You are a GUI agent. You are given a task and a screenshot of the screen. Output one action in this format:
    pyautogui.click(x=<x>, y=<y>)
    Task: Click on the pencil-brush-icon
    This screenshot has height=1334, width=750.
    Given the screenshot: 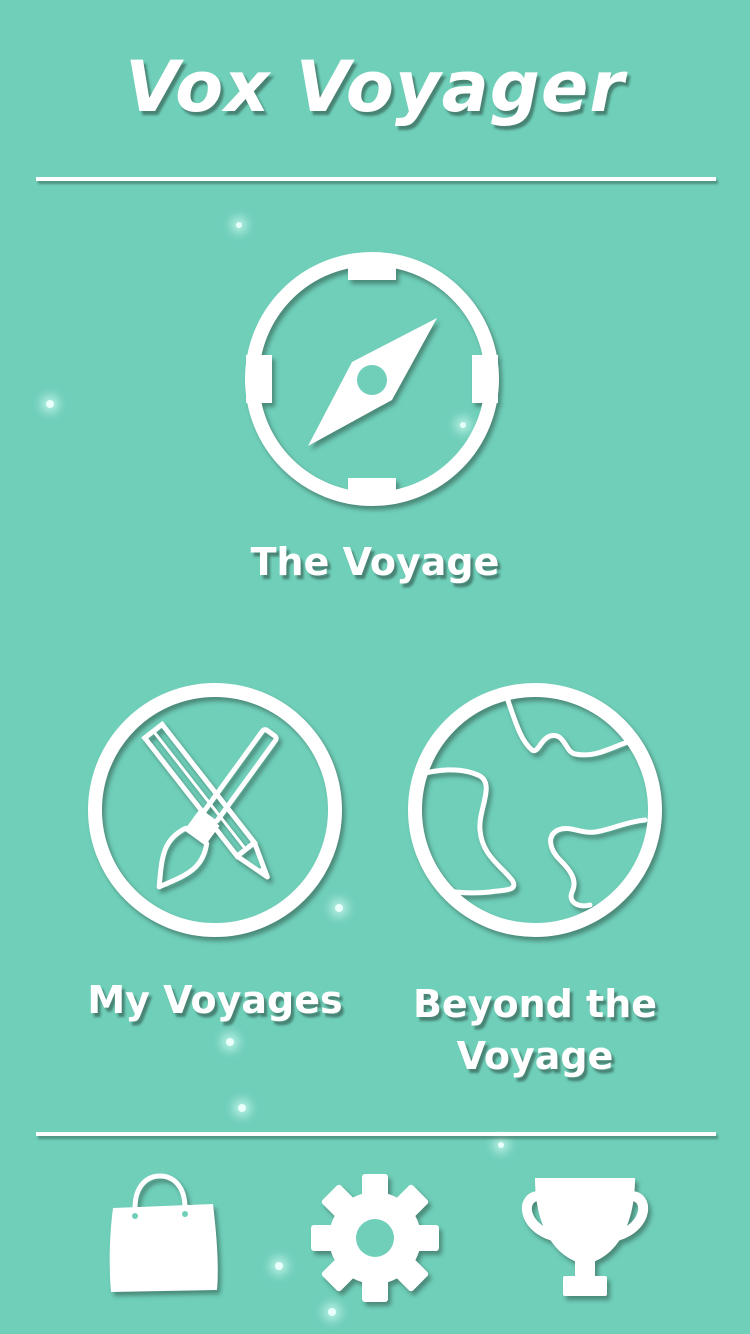 What is the action you would take?
    pyautogui.click(x=215, y=810)
    